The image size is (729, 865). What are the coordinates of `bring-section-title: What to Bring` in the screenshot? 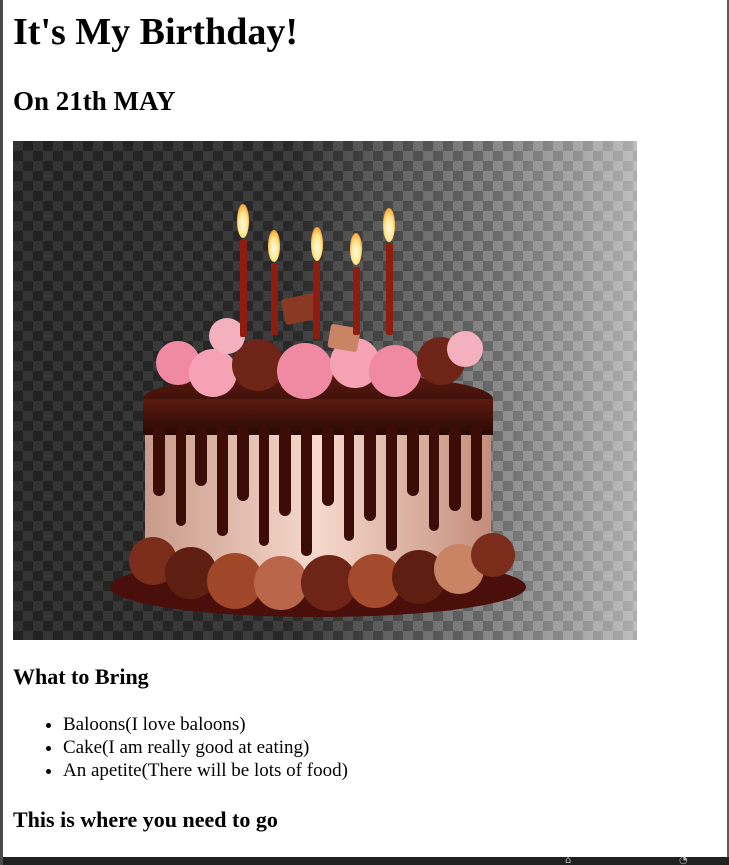 It's located at (81, 676).